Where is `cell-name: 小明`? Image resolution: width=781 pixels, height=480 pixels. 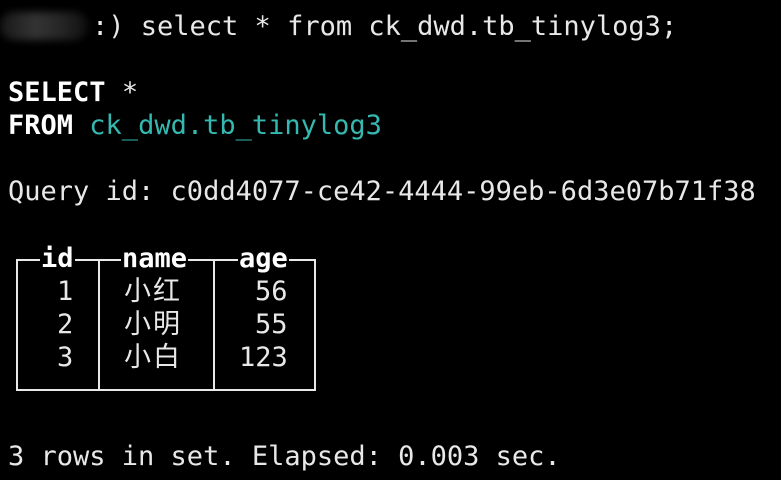 cell-name: 小明 is located at coordinates (153, 324).